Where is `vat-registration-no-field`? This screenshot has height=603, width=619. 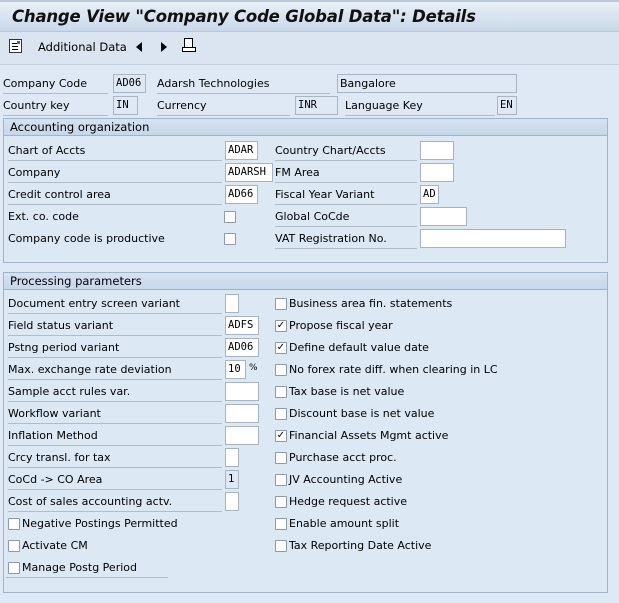 vat-registration-no-field is located at coordinates (493, 238).